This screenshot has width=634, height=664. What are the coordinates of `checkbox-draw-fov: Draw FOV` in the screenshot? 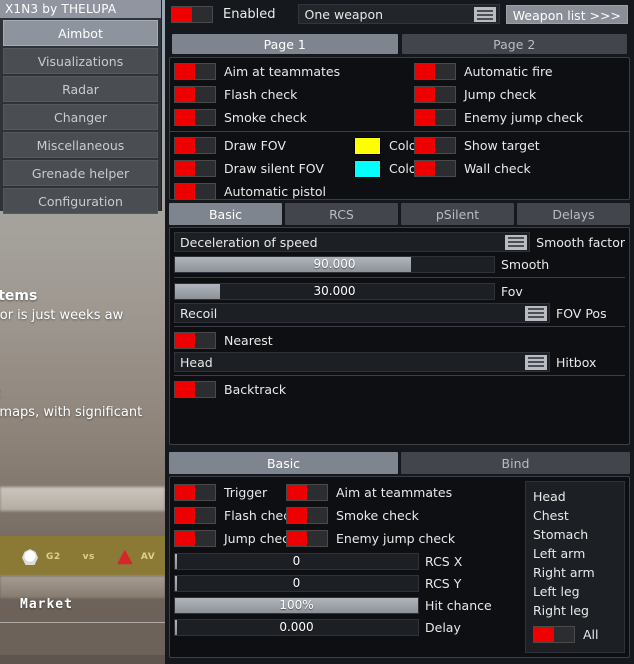 It's located at (264, 145).